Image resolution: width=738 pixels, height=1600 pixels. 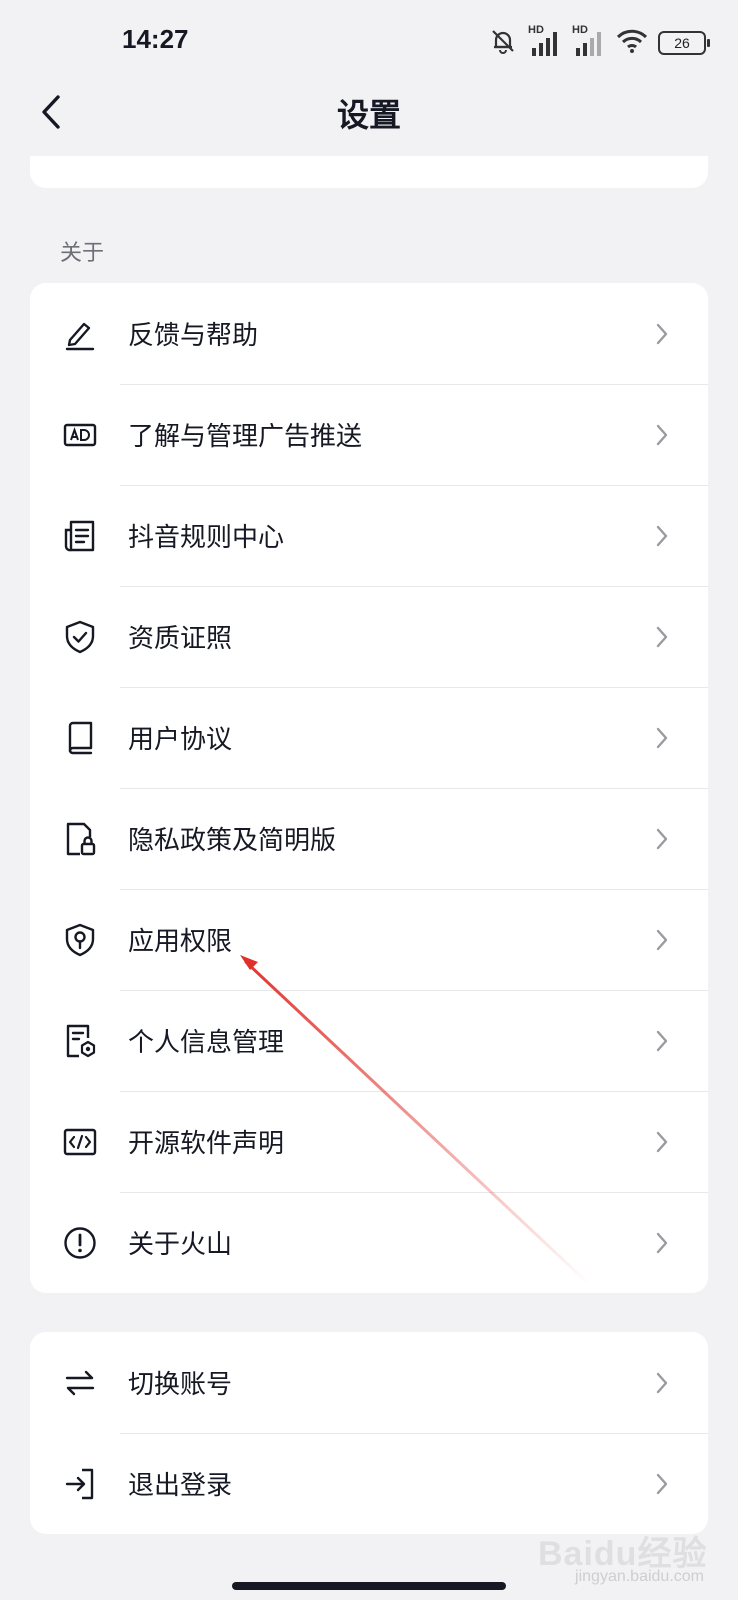 I want to click on book-icon, so click(x=80, y=738).